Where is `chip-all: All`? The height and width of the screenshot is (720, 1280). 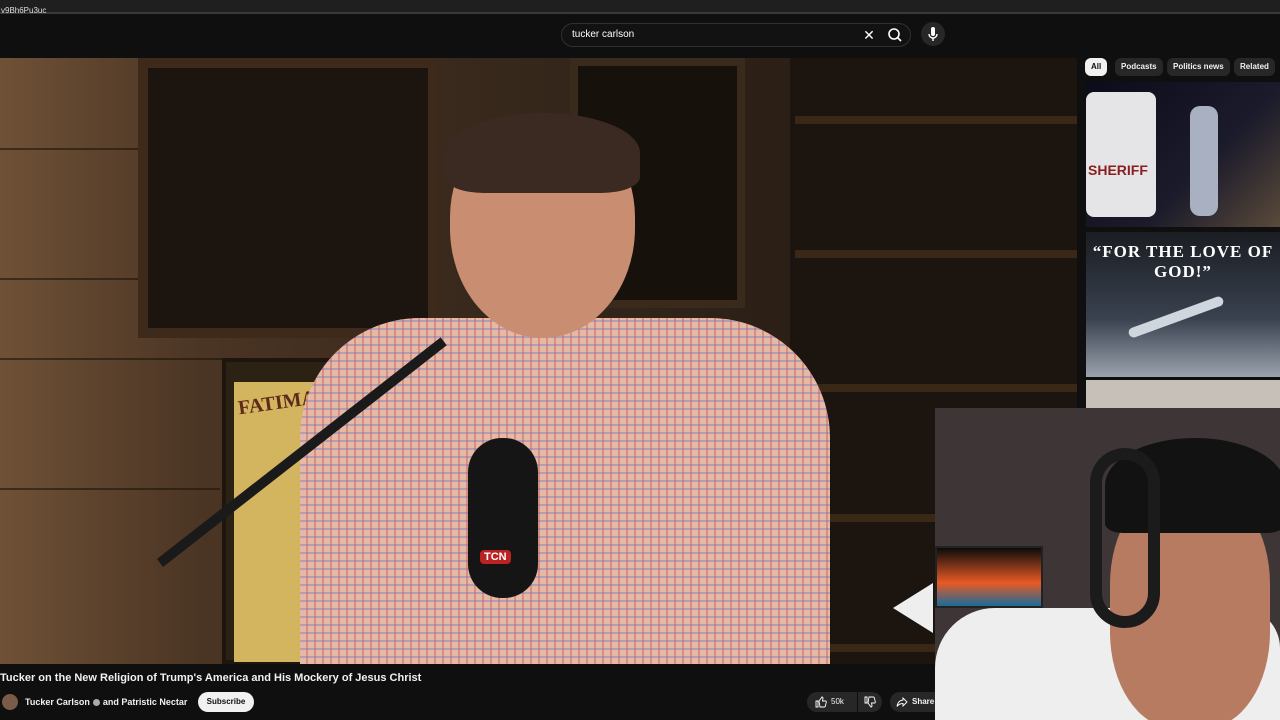
chip-all: All is located at coordinates (1096, 67).